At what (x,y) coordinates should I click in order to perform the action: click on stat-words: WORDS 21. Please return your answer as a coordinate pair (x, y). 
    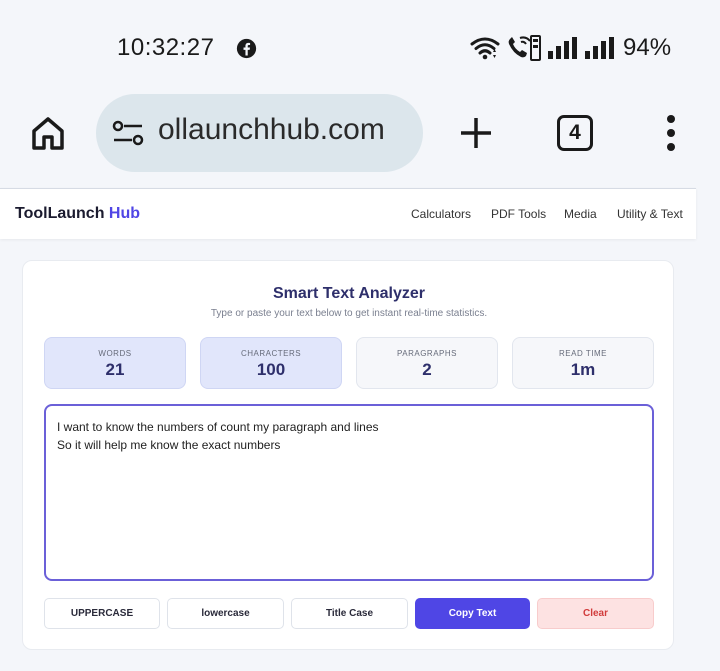
    Looking at the image, I should click on (115, 363).